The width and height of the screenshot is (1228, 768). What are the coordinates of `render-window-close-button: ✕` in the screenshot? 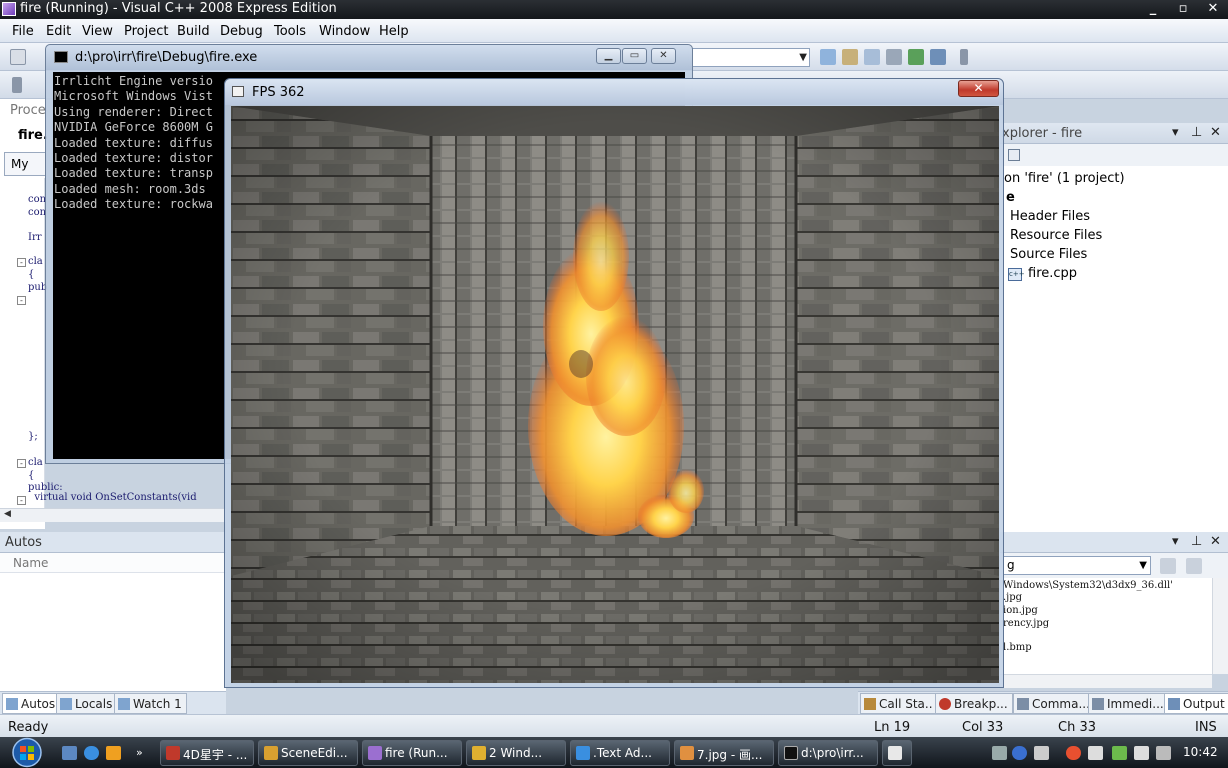 It's located at (978, 88).